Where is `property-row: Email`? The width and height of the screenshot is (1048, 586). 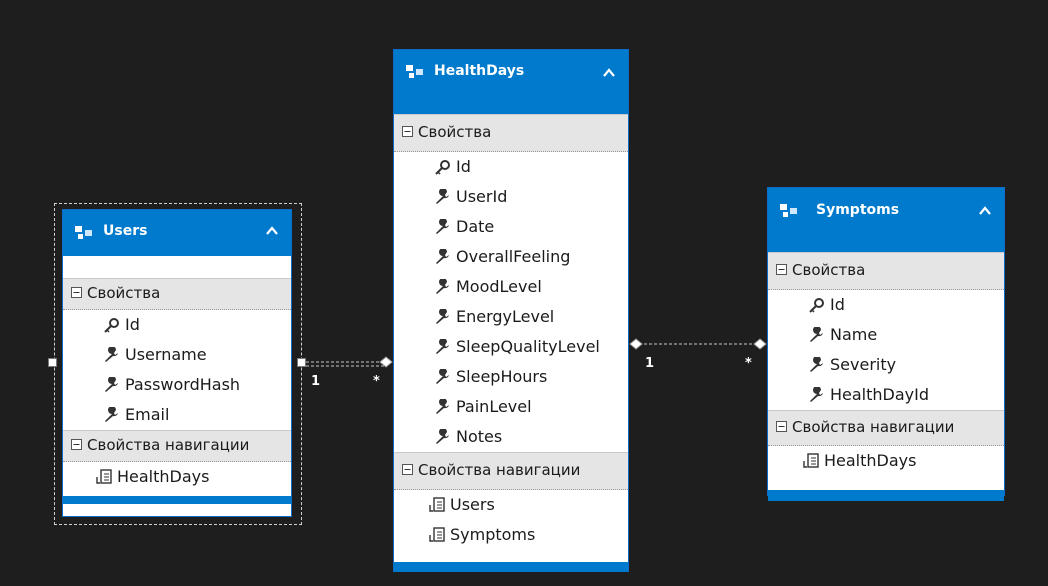
property-row: Email is located at coordinates (177, 415).